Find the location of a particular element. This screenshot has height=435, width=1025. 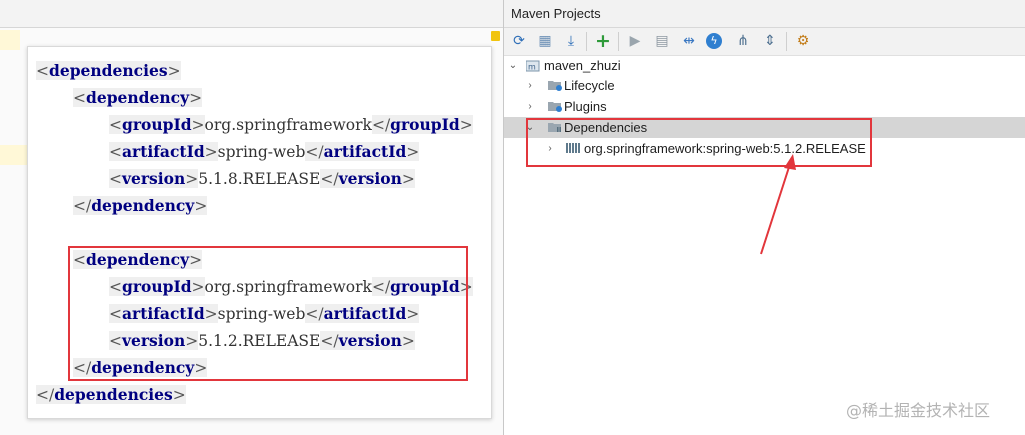

xml-tag: </groupId> is located at coordinates (422, 124).